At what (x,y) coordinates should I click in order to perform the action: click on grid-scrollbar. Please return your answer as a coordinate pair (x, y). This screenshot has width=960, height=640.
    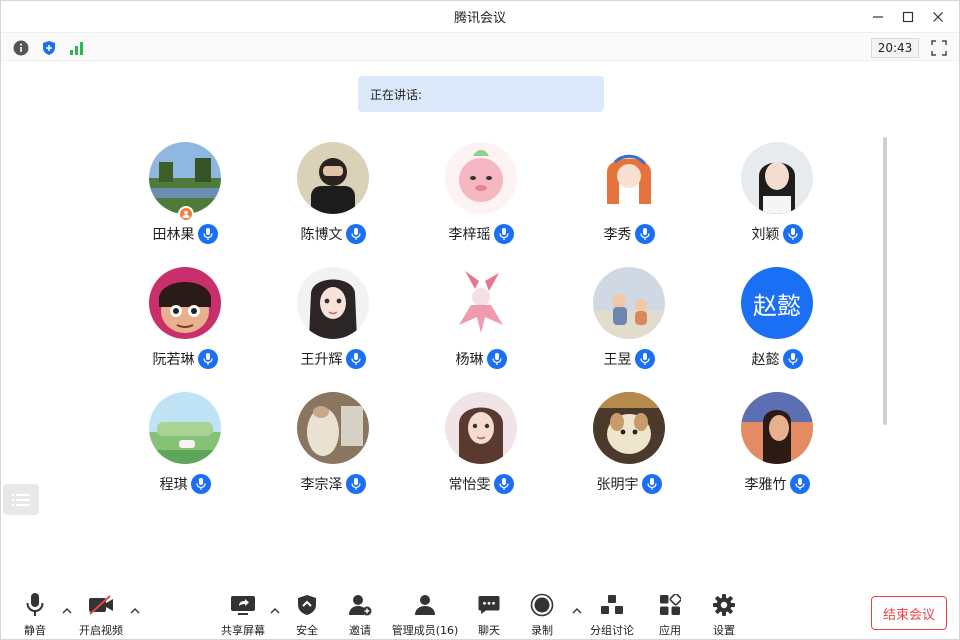
    Looking at the image, I should click on (885, 281).